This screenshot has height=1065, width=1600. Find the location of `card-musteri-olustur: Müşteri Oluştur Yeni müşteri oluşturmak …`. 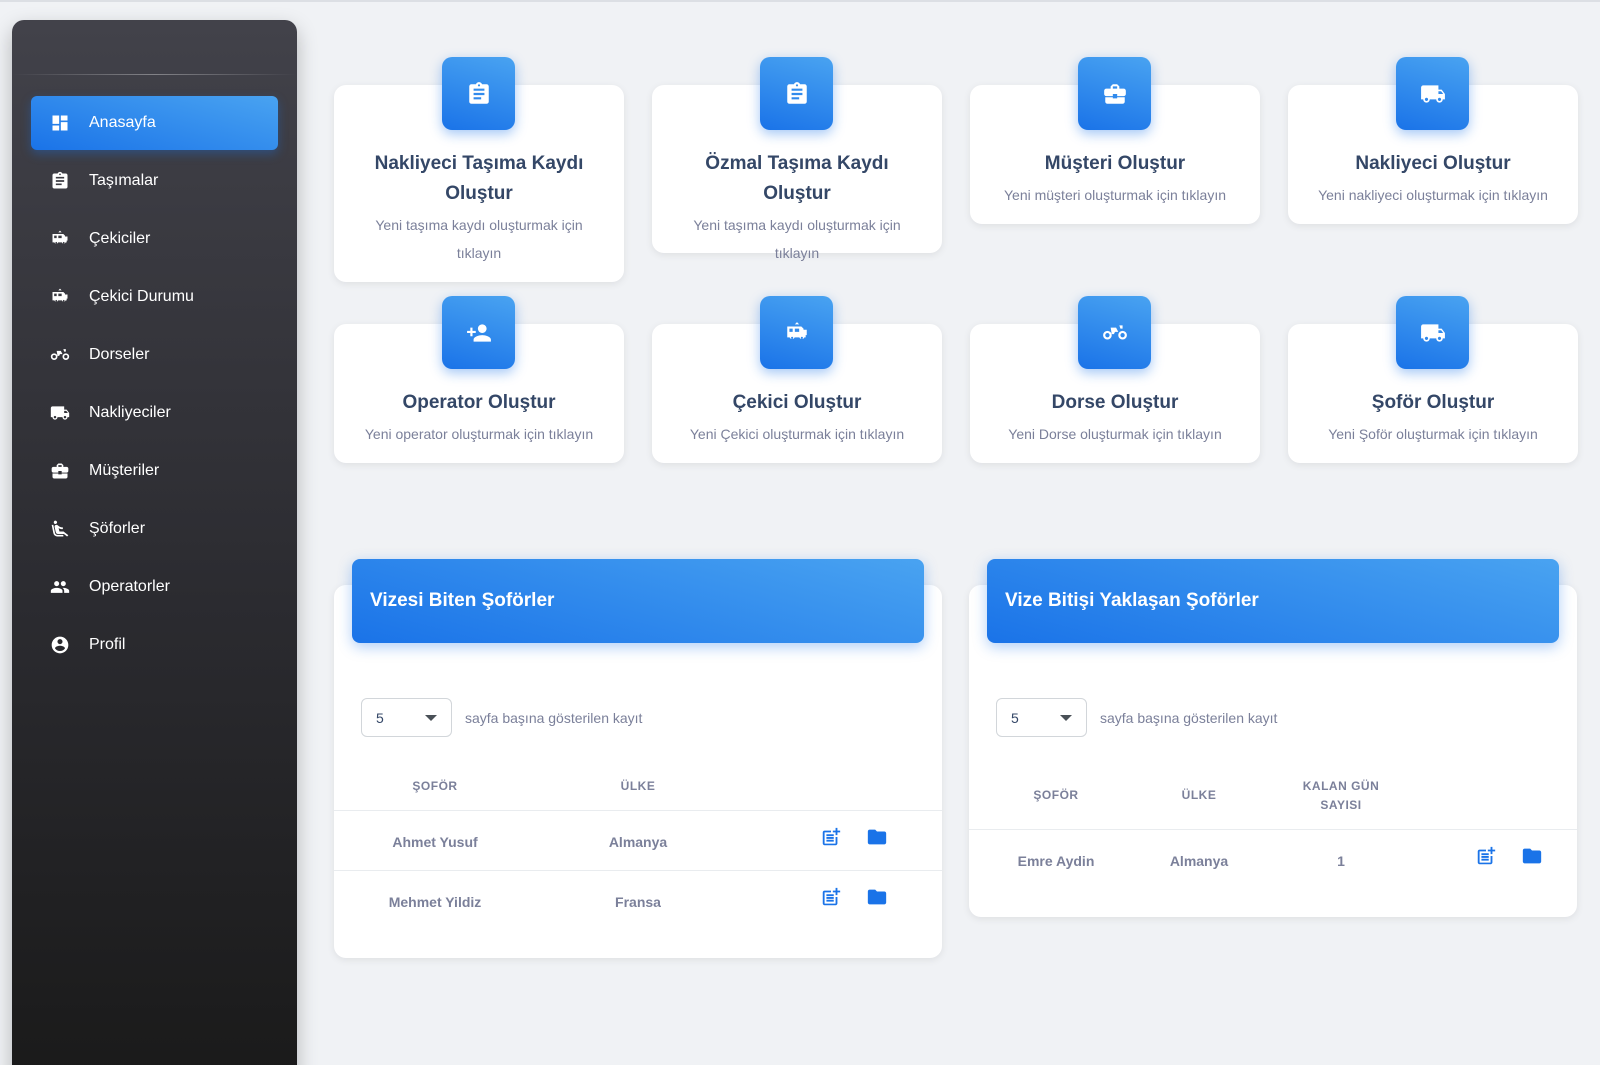

card-musteri-olustur: Müşteri Oluştur Yeni müşteri oluşturmak … is located at coordinates (1115, 140).